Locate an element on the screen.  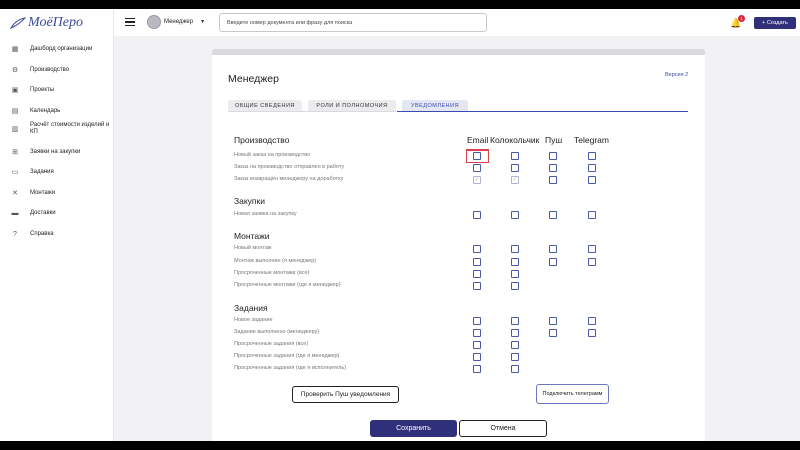
sidebar-item-document: ▭ Задания is located at coordinates (57, 172).